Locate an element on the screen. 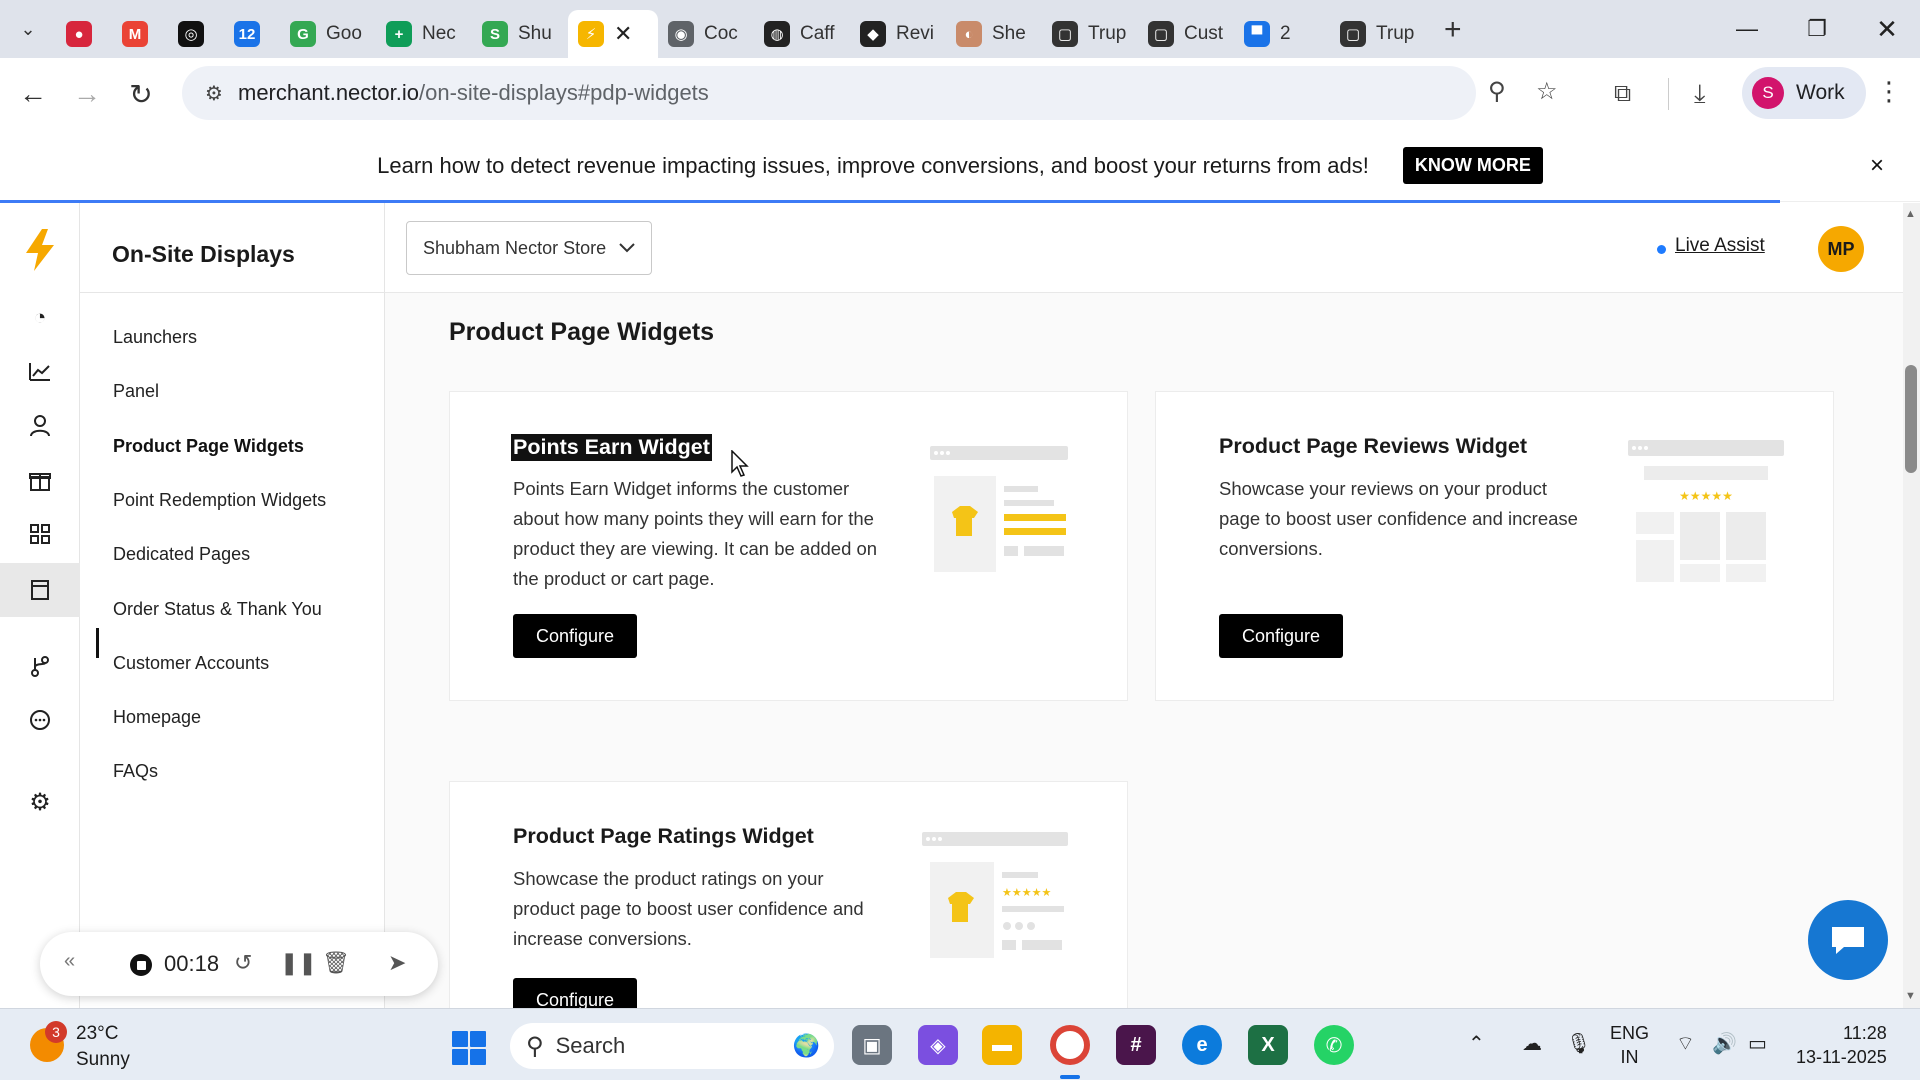  tab-title: She is located at coordinates (1009, 33).